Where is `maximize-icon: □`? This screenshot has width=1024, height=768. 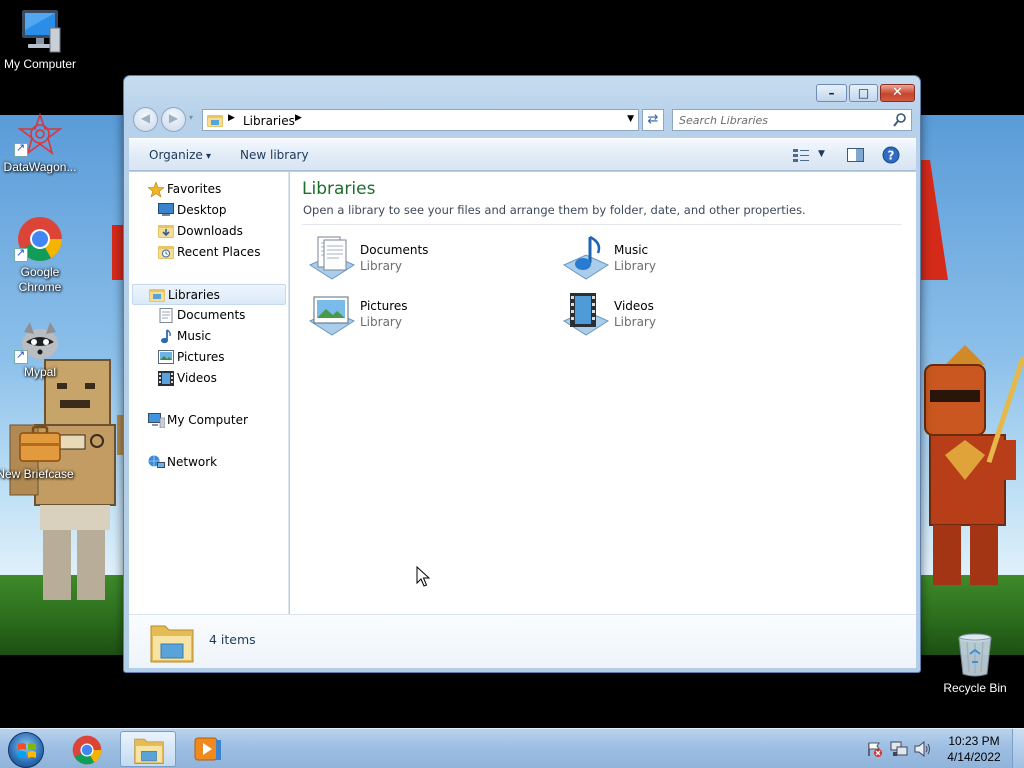
maximize-icon: □ is located at coordinates (863, 93).